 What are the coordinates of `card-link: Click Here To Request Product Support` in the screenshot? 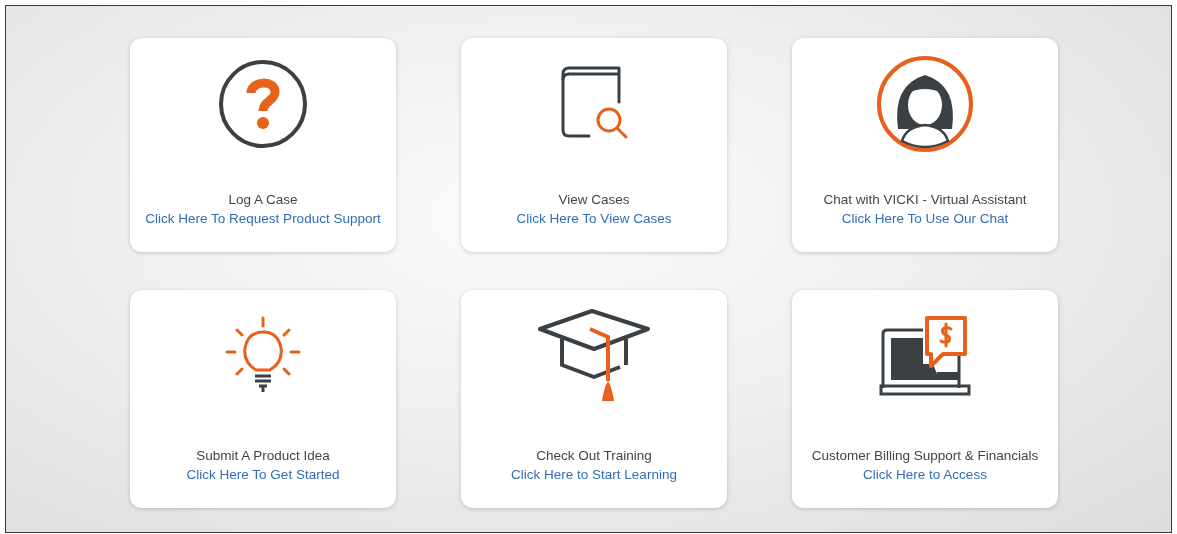 It's located at (263, 218).